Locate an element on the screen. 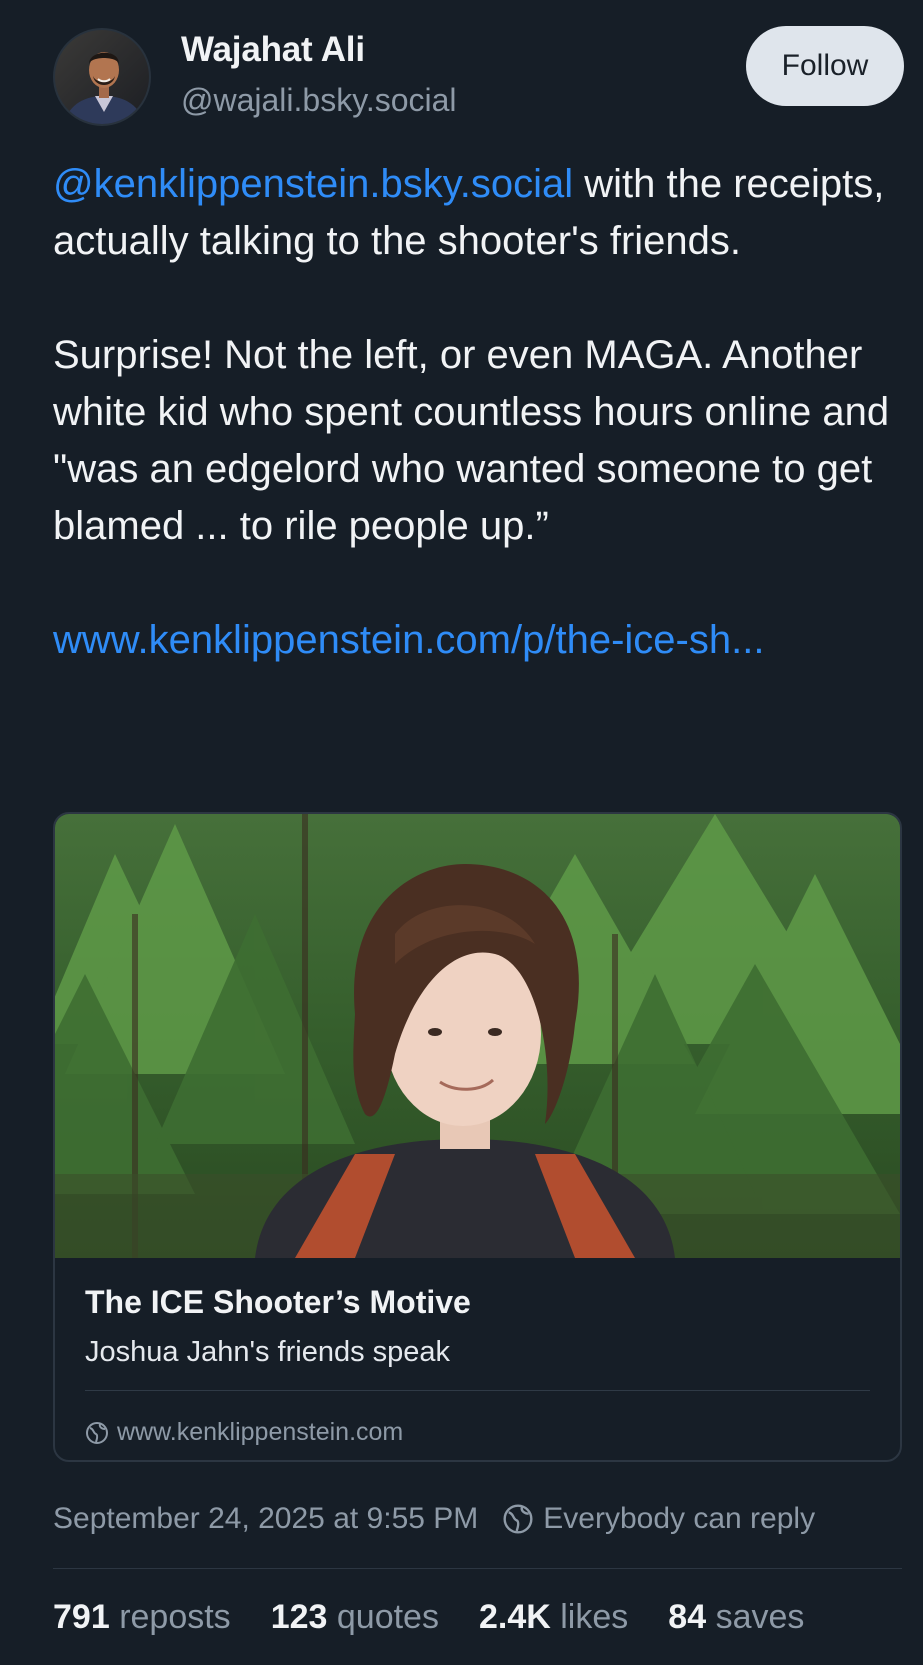 The width and height of the screenshot is (923, 1665). likes-stat: 2.4K likes is located at coordinates (553, 1617).